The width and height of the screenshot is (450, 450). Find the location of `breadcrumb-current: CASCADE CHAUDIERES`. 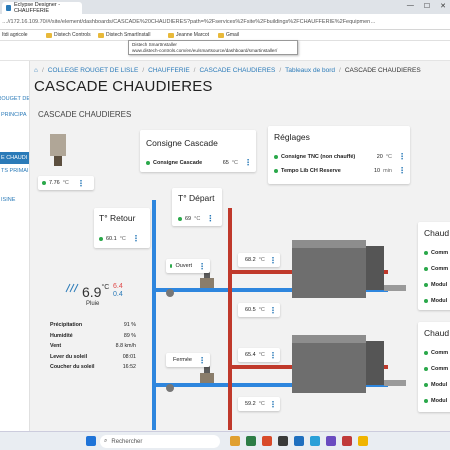

breadcrumb-current: CASCADE CHAUDIERES is located at coordinates (382, 70).